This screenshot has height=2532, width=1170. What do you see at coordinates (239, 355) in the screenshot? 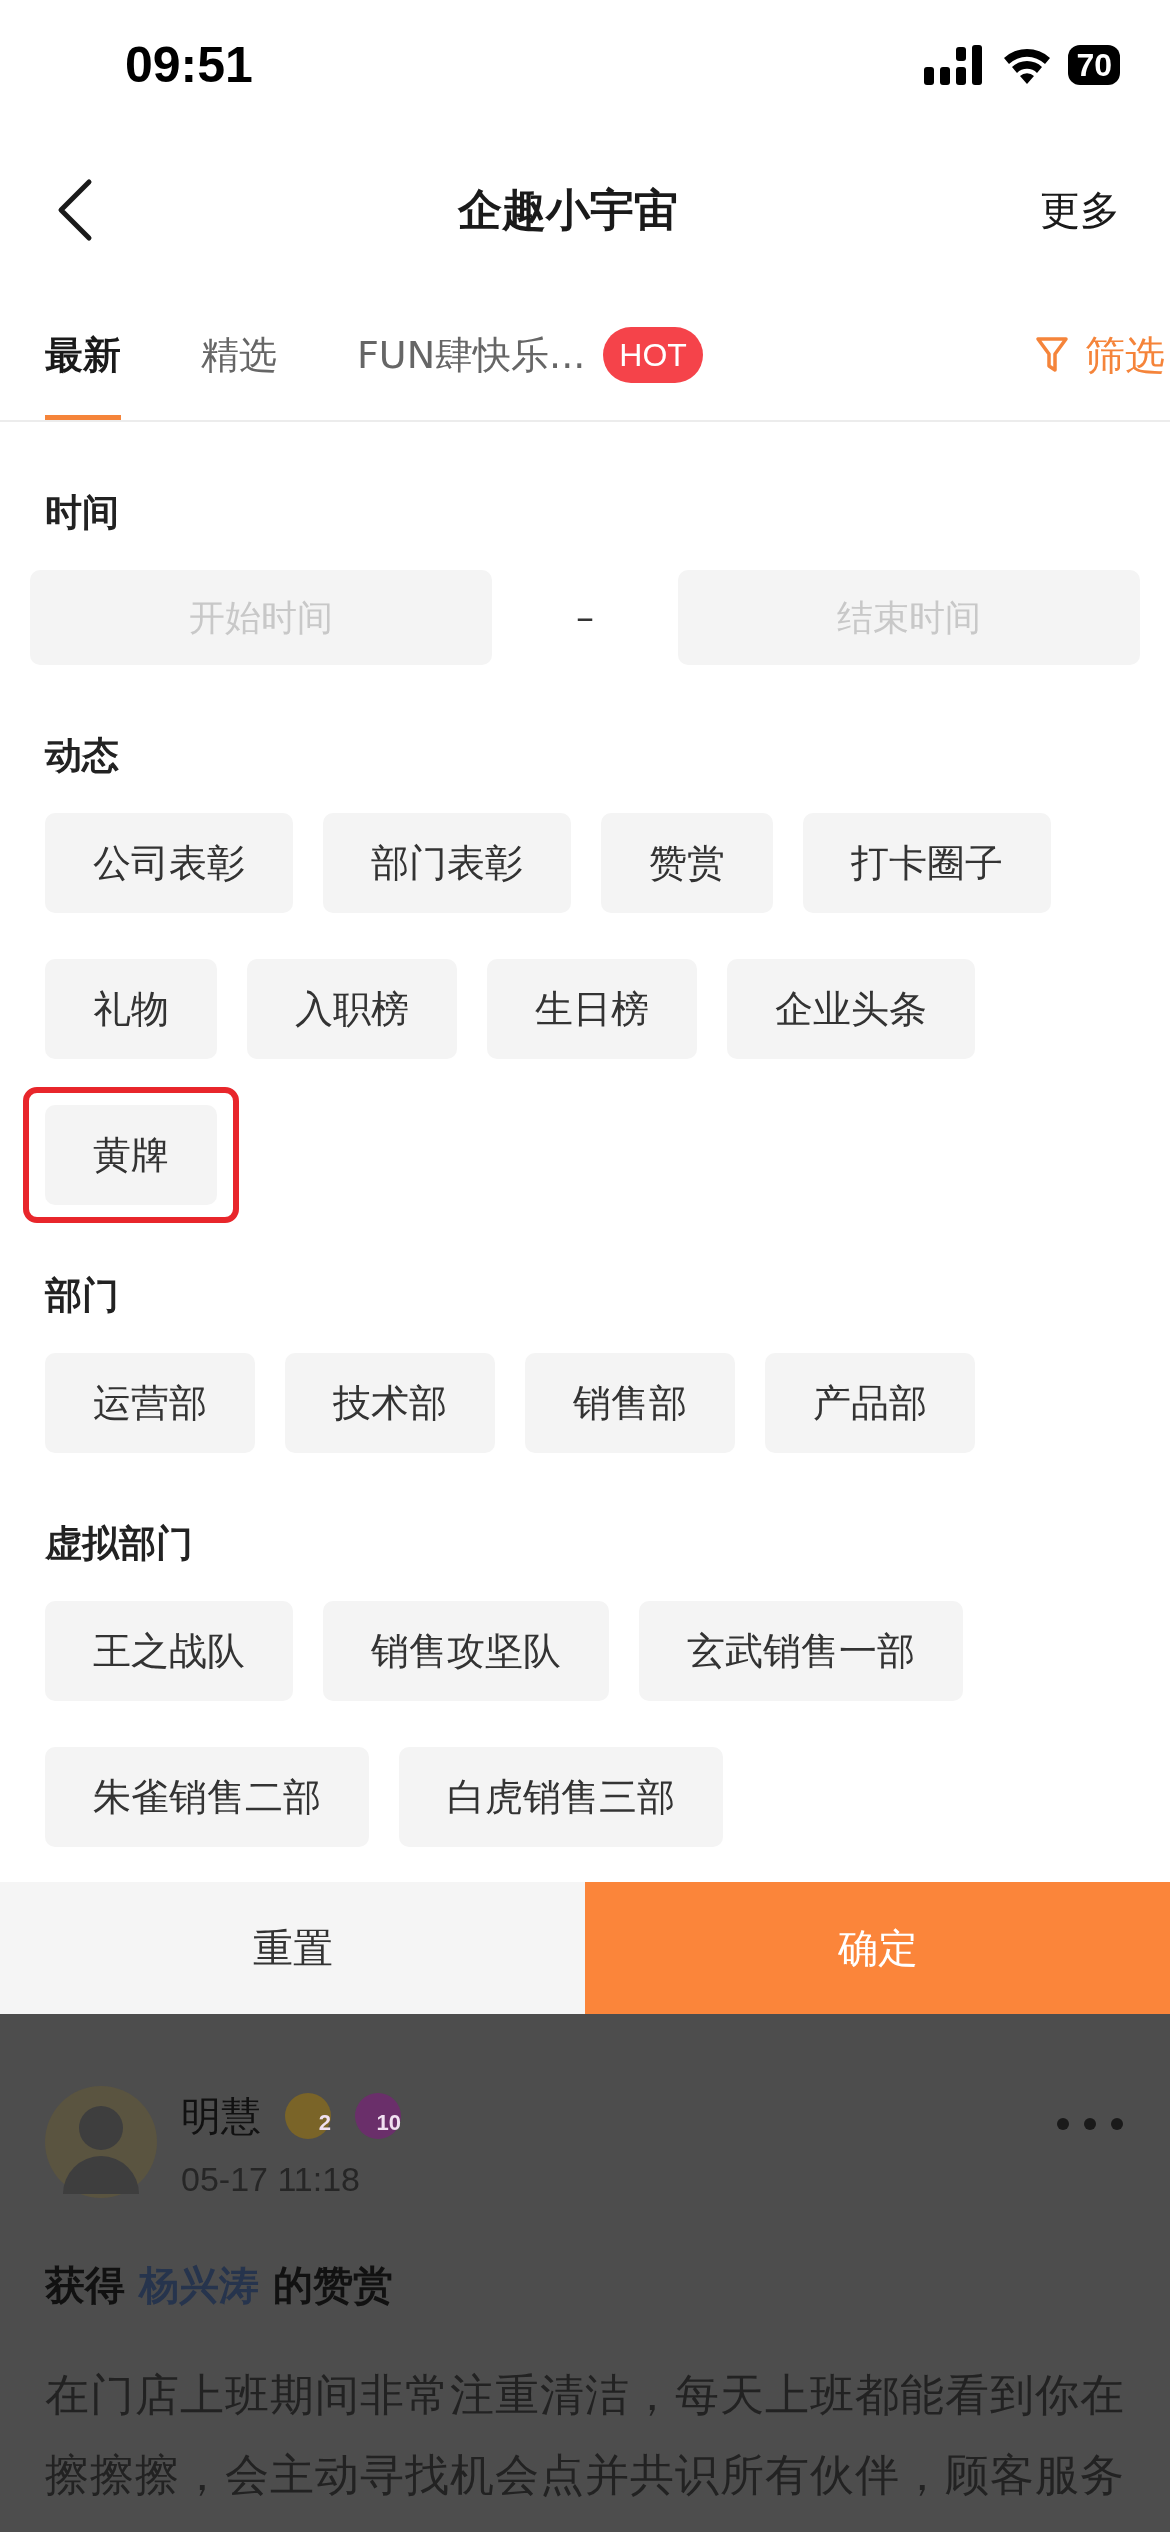
I see `feed-tab: 精选` at bounding box center [239, 355].